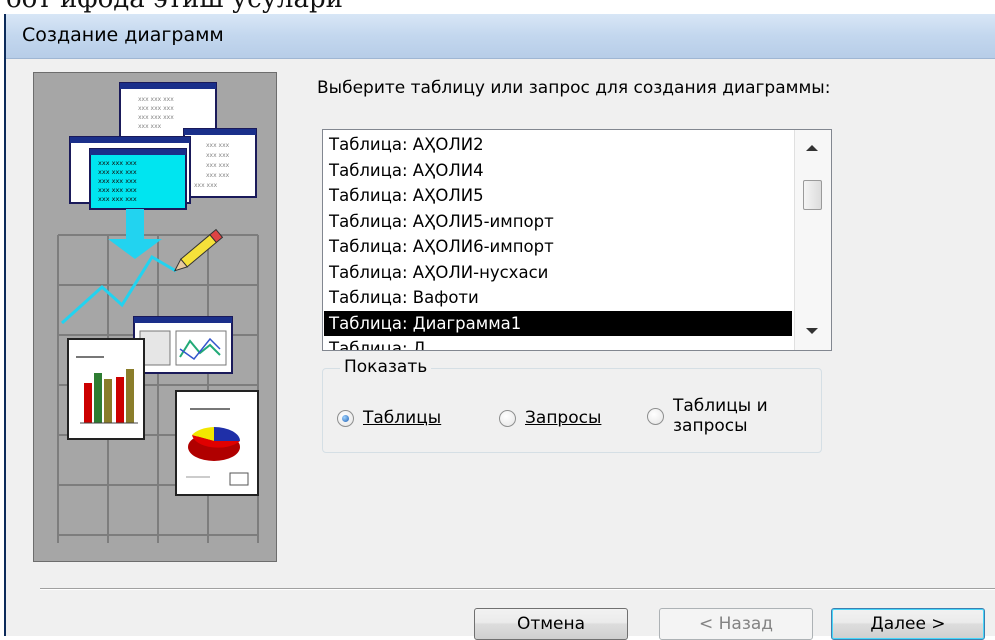  What do you see at coordinates (558, 298) in the screenshot?
I see `list-item: Таблица: Вафоти` at bounding box center [558, 298].